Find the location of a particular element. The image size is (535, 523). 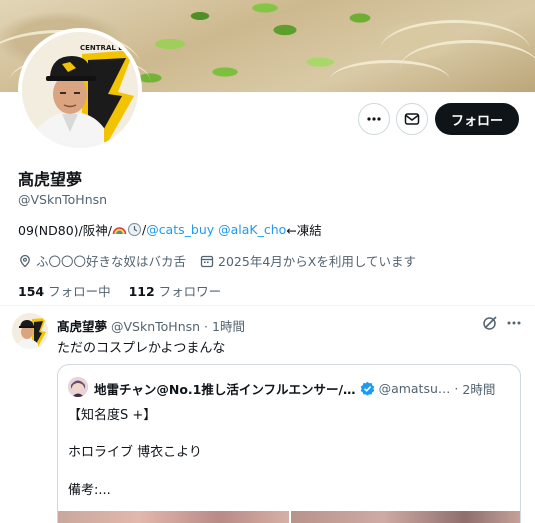

profile-avatar-image: CENTRAL LEAGUE is located at coordinates (80, 90).